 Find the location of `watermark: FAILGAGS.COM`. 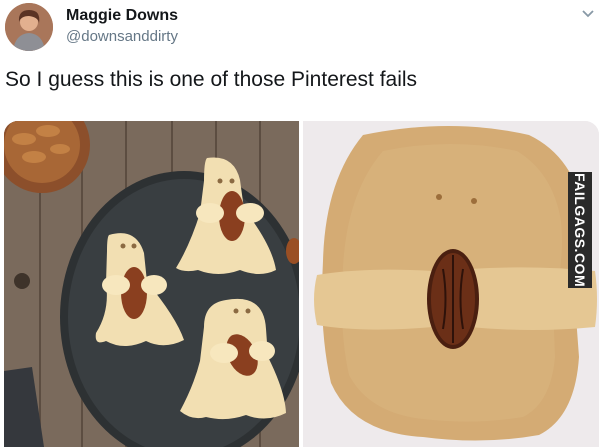

watermark: FAILGAGS.COM is located at coordinates (580, 230).